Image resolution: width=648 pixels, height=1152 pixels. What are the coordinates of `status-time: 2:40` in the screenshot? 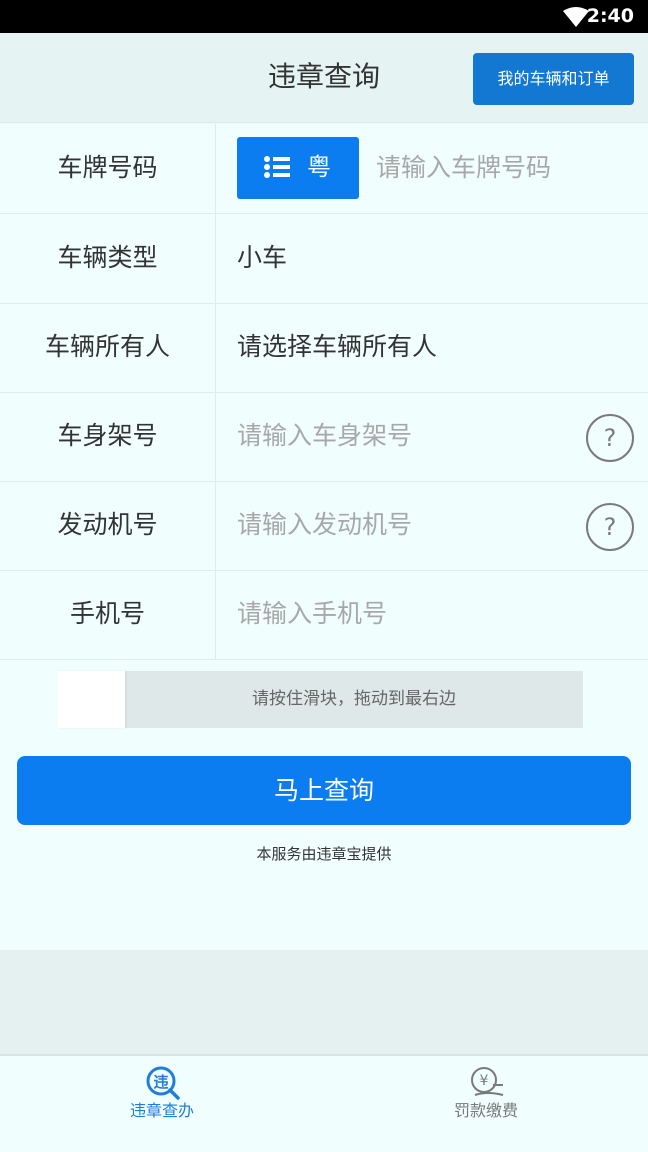 It's located at (610, 16).